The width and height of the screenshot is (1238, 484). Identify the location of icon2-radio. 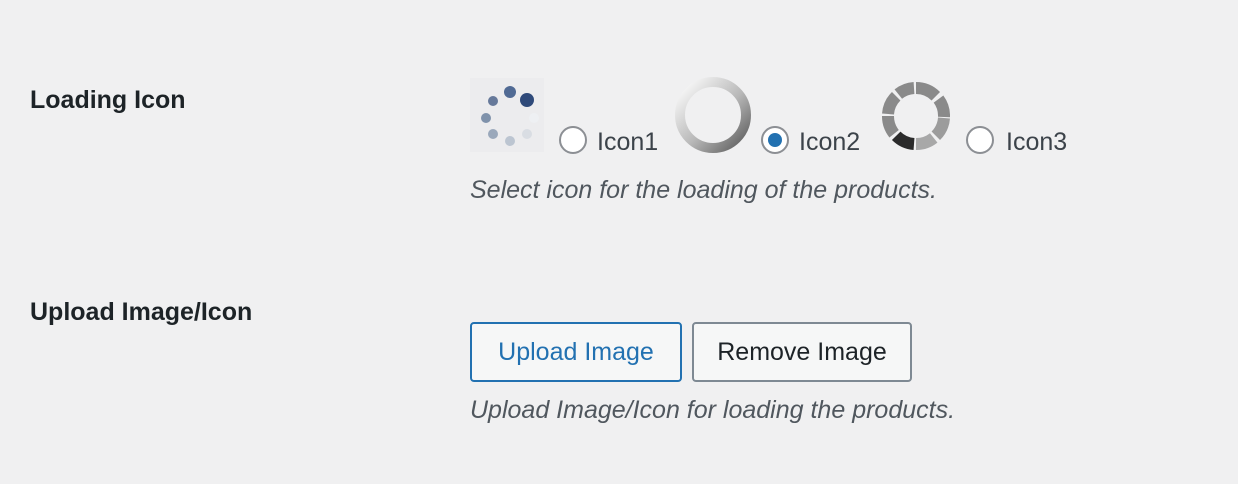
(775, 140).